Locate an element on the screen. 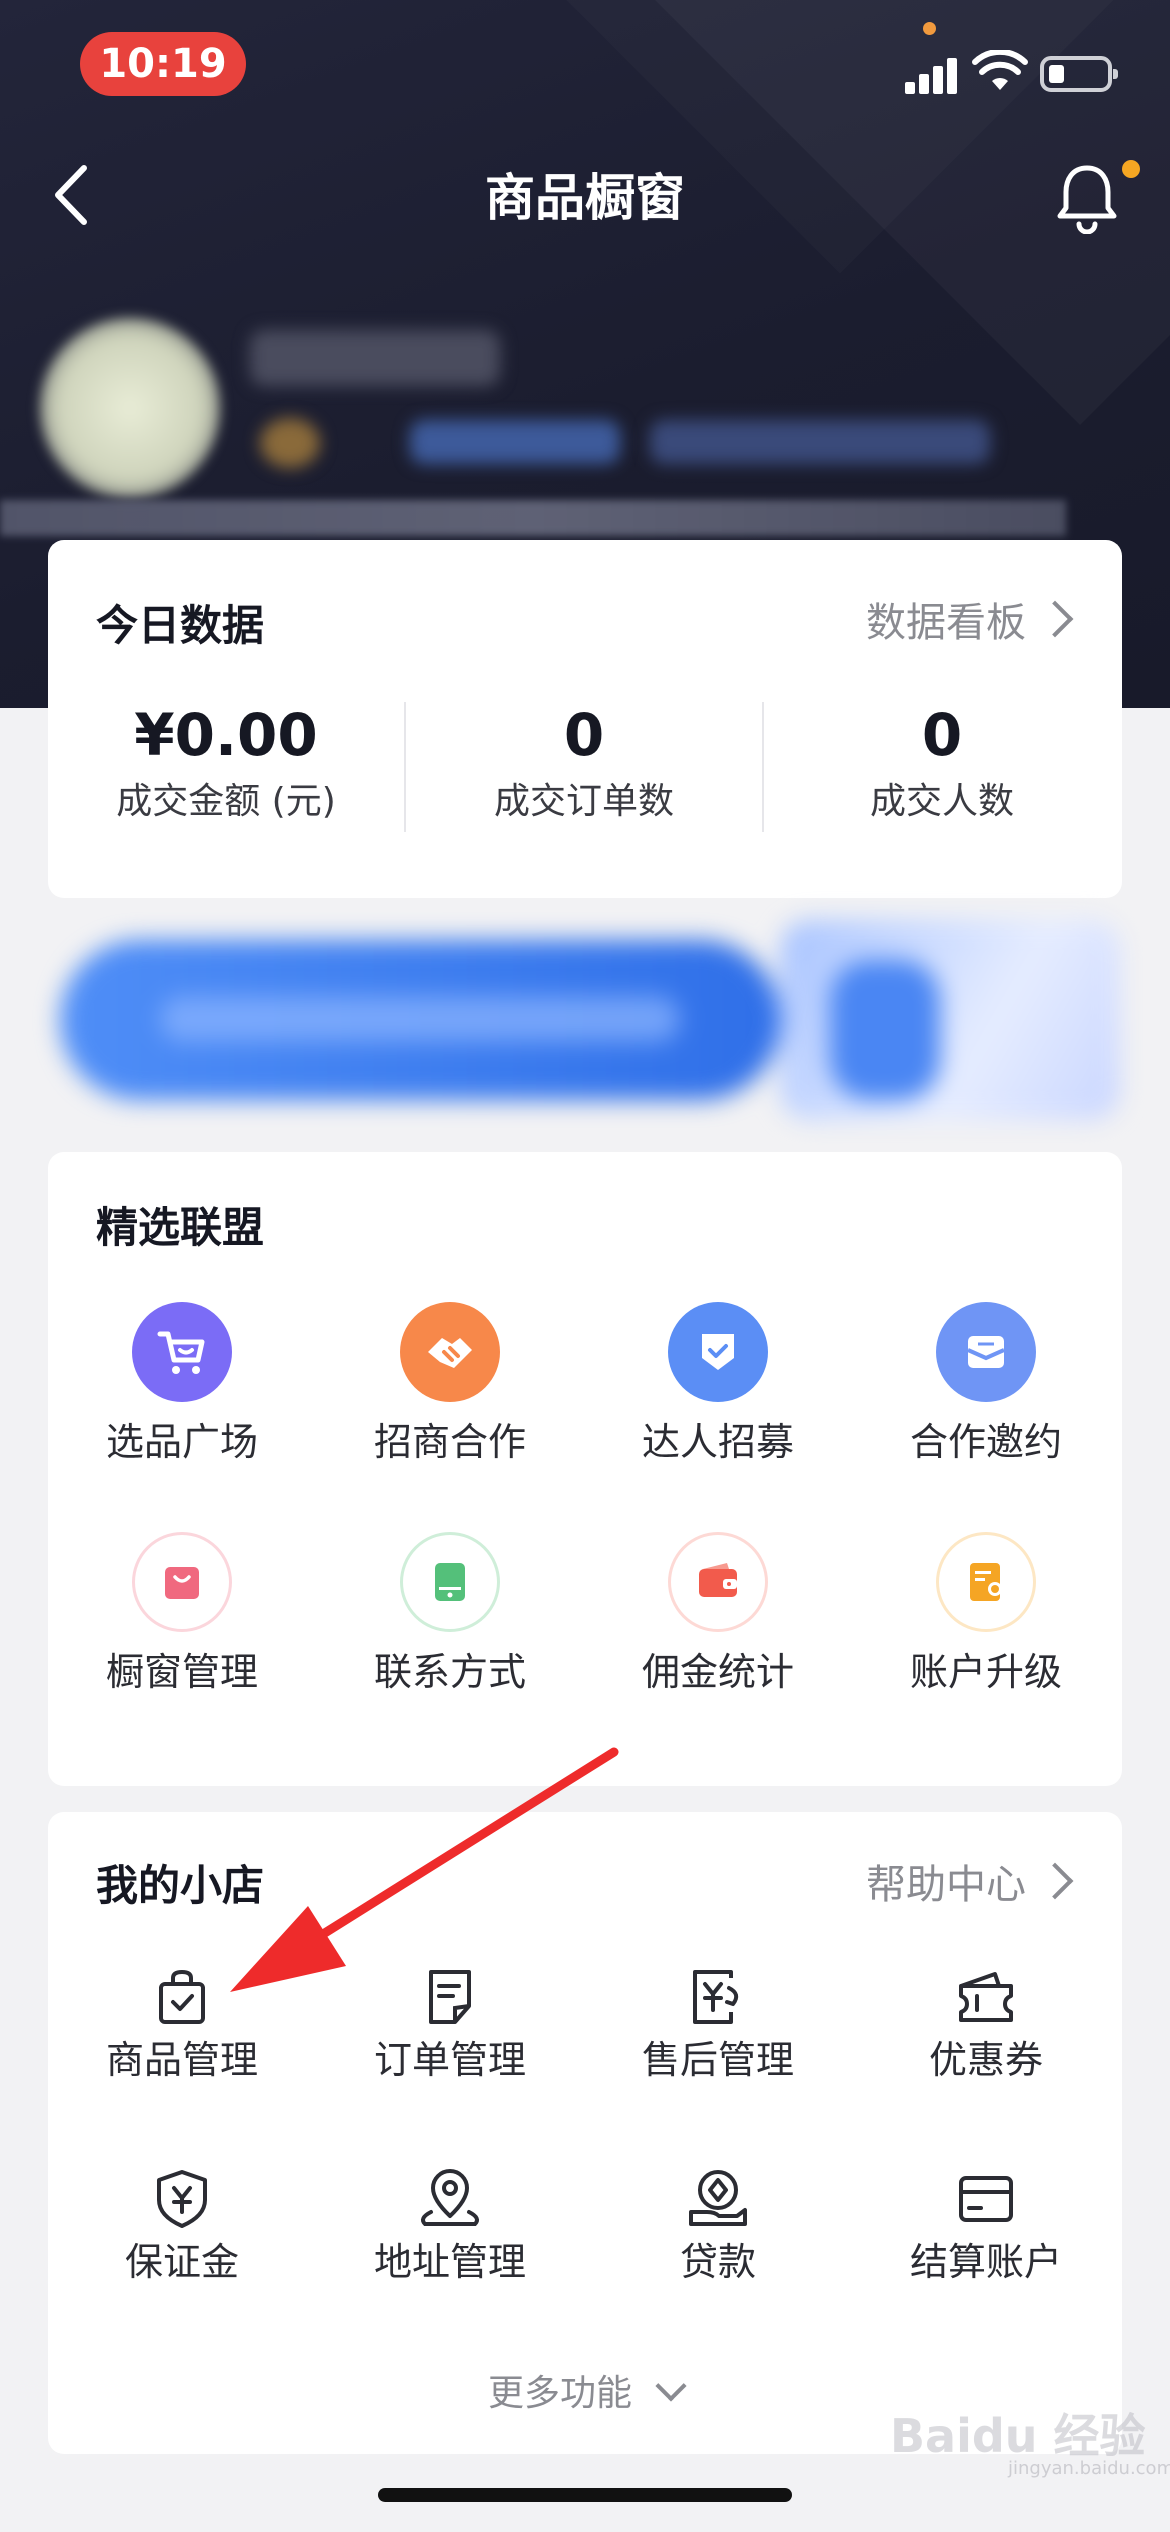  grid-label: 佣金统计 is located at coordinates (717, 1672).